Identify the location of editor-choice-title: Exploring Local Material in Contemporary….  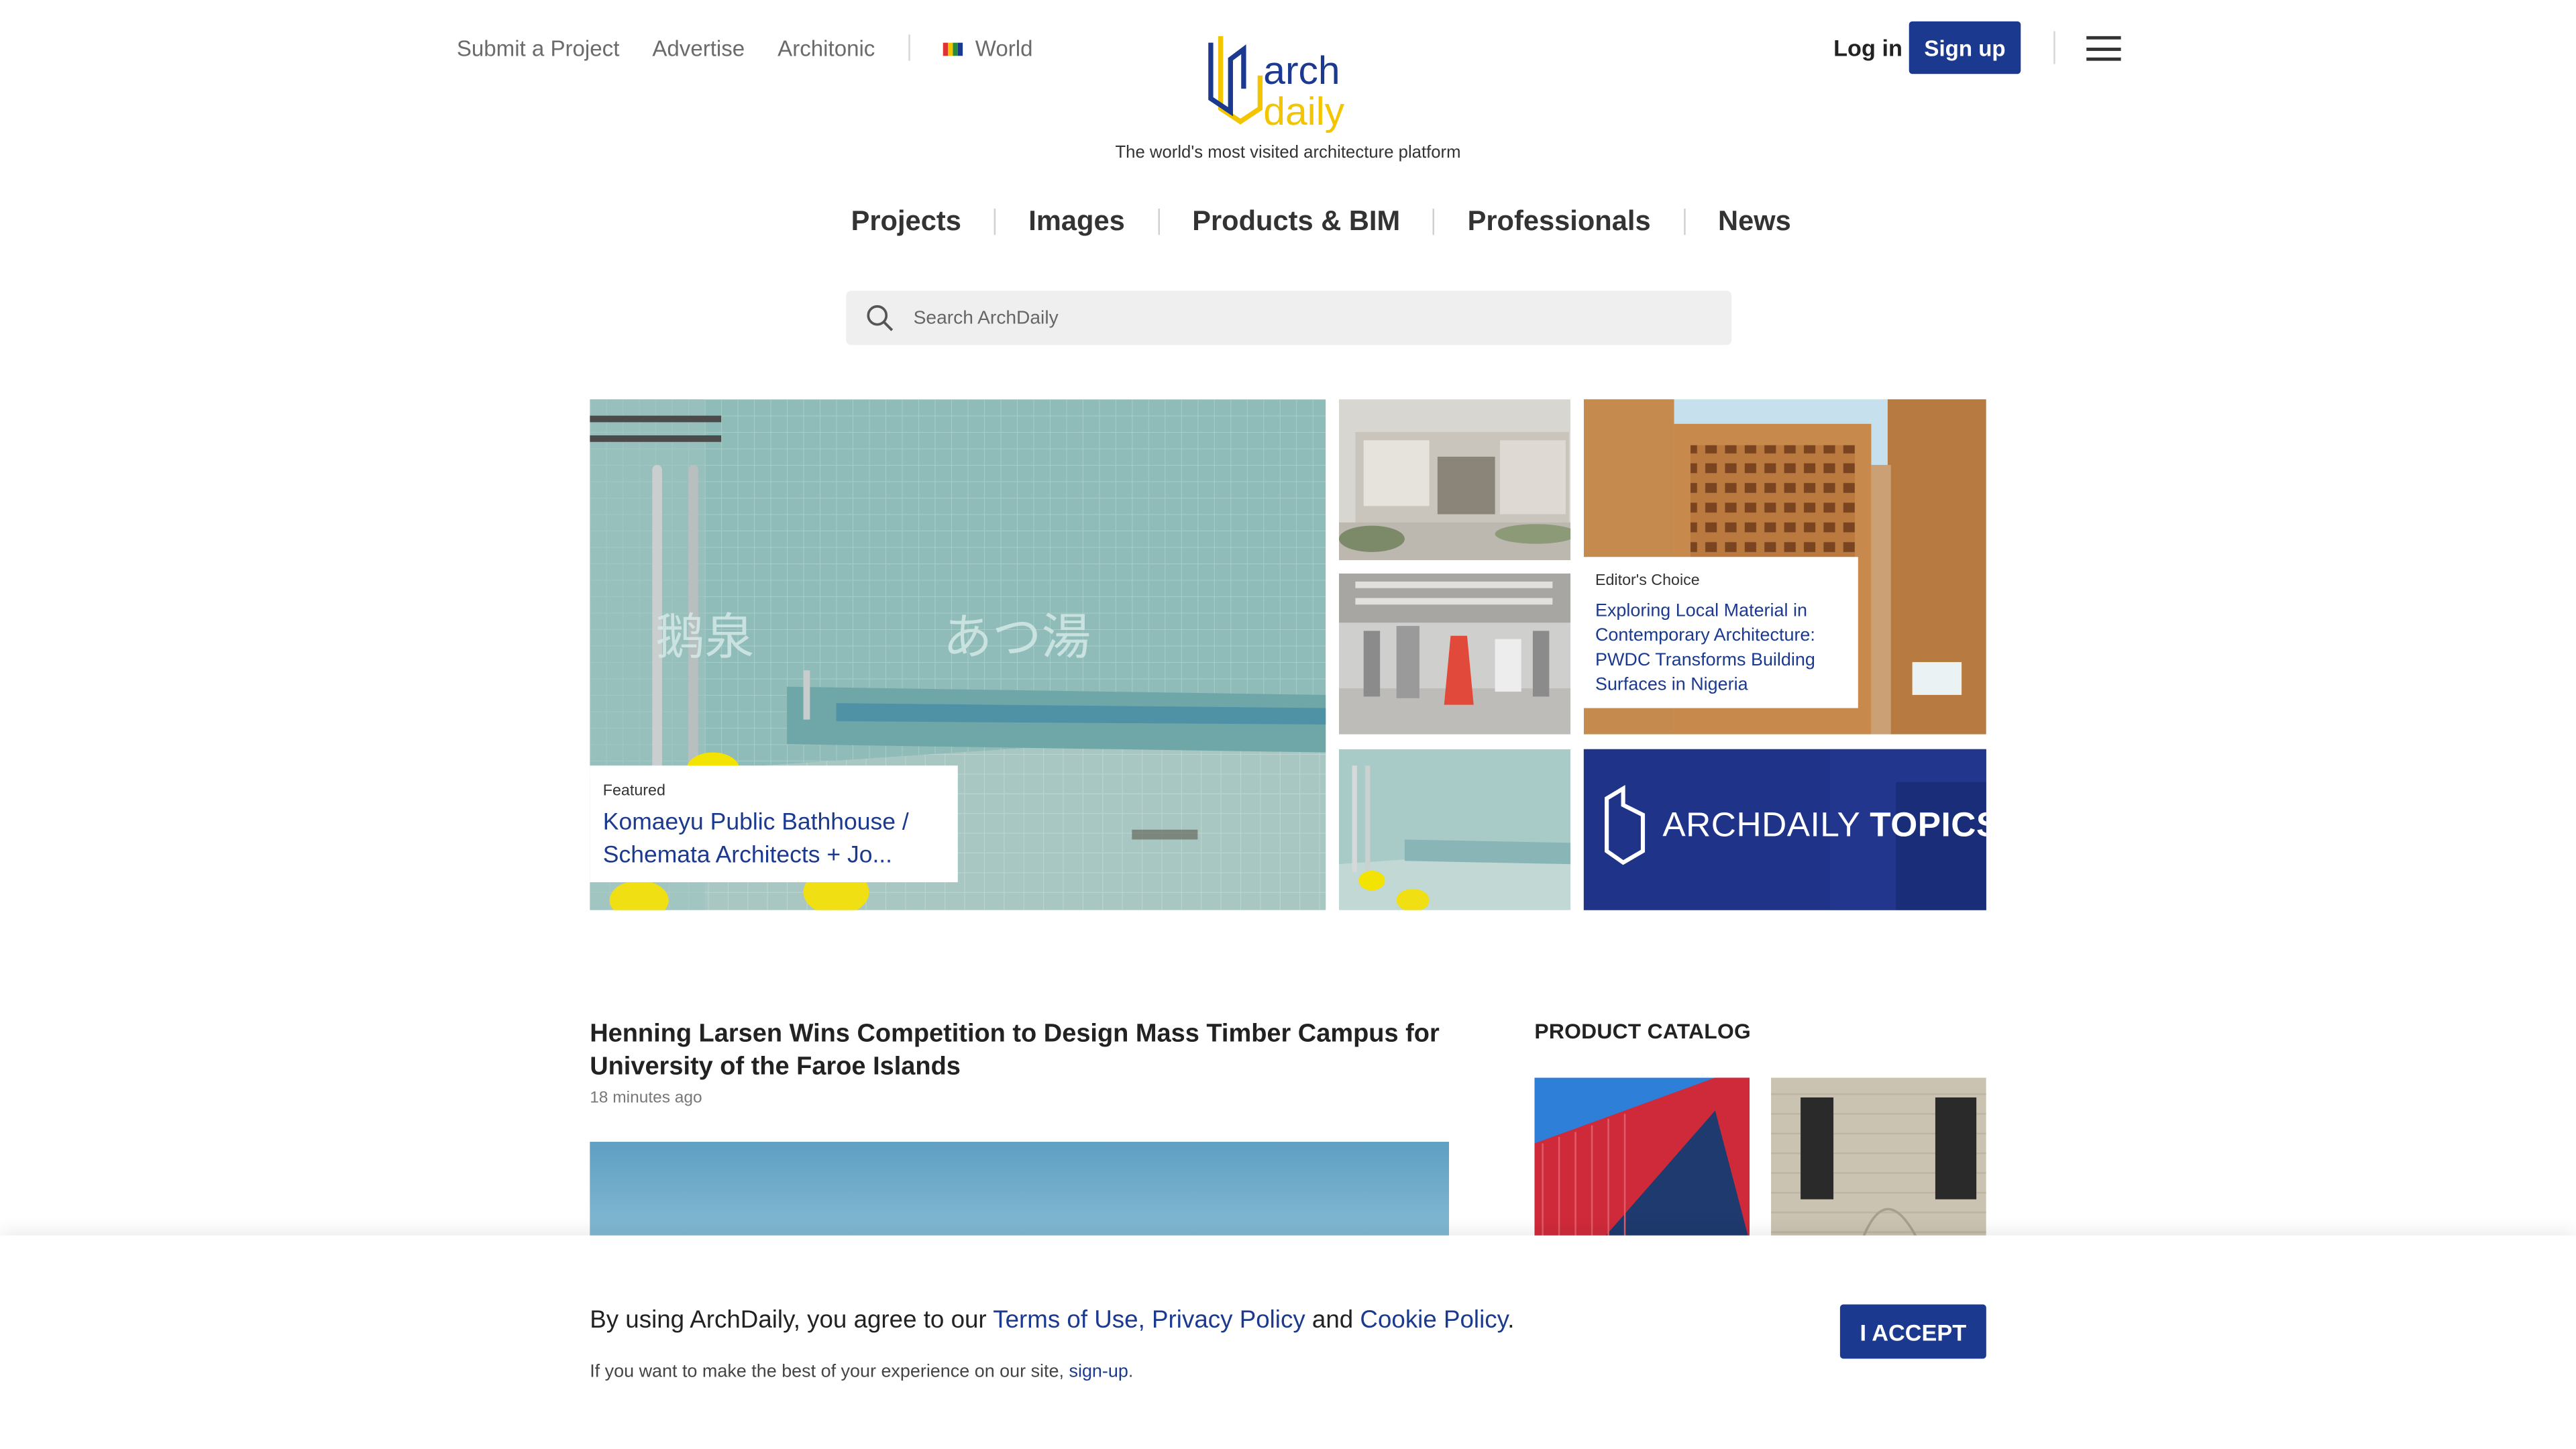
(1720, 649).